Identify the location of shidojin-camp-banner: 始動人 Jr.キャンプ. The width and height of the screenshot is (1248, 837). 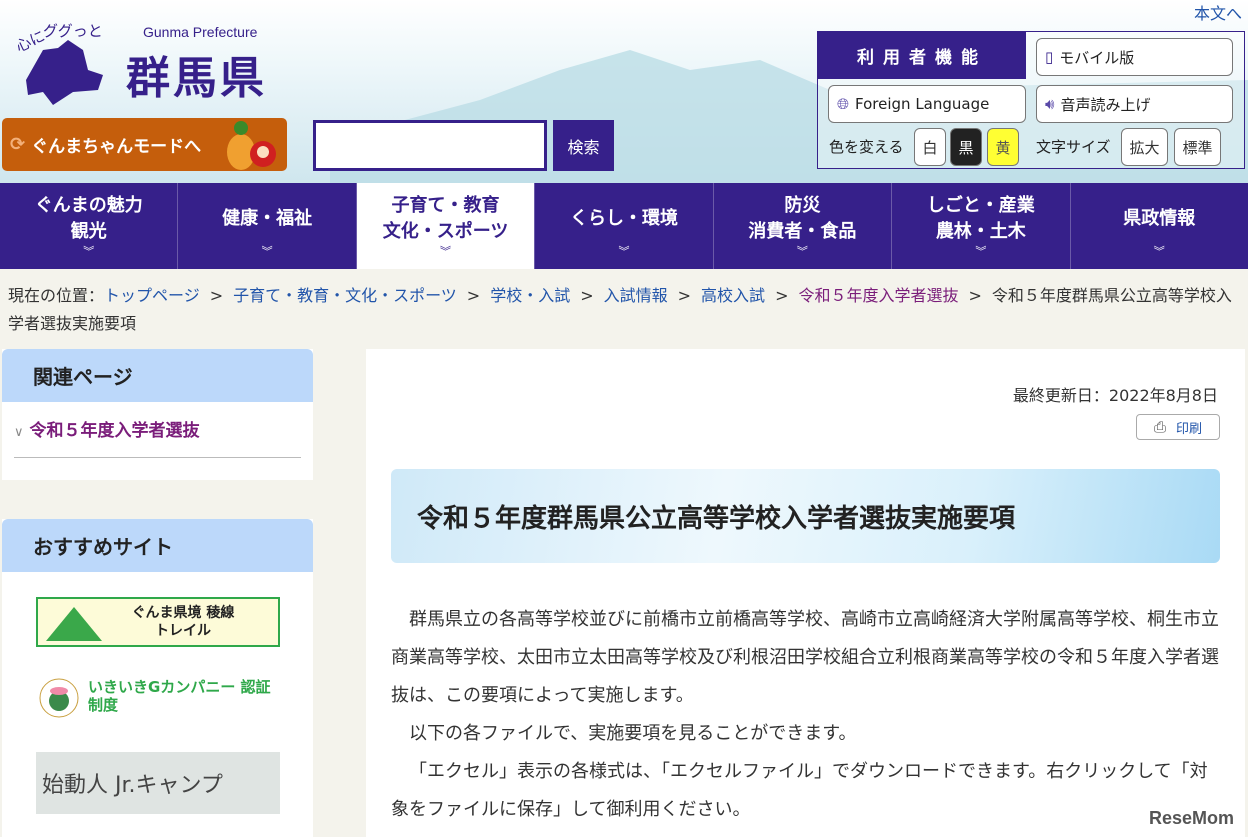
(158, 783).